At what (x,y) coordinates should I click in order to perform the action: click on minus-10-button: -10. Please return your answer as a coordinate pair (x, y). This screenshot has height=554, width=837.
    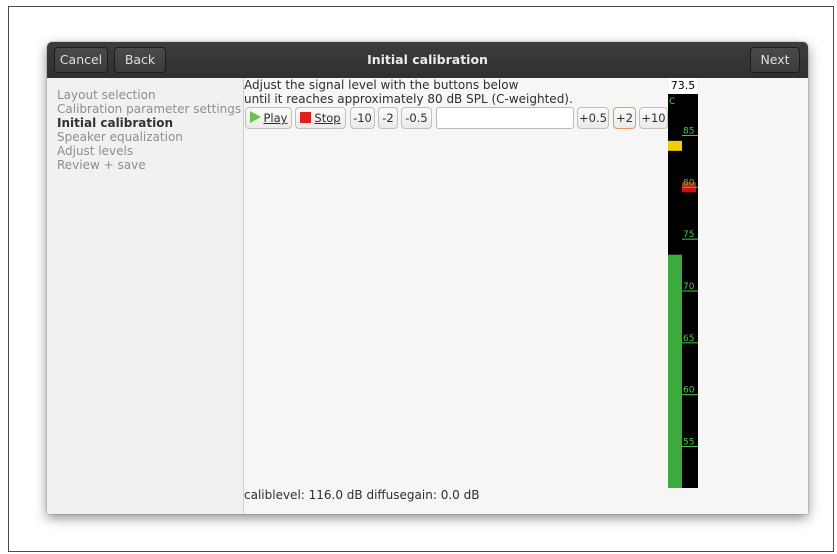
    Looking at the image, I should click on (362, 118).